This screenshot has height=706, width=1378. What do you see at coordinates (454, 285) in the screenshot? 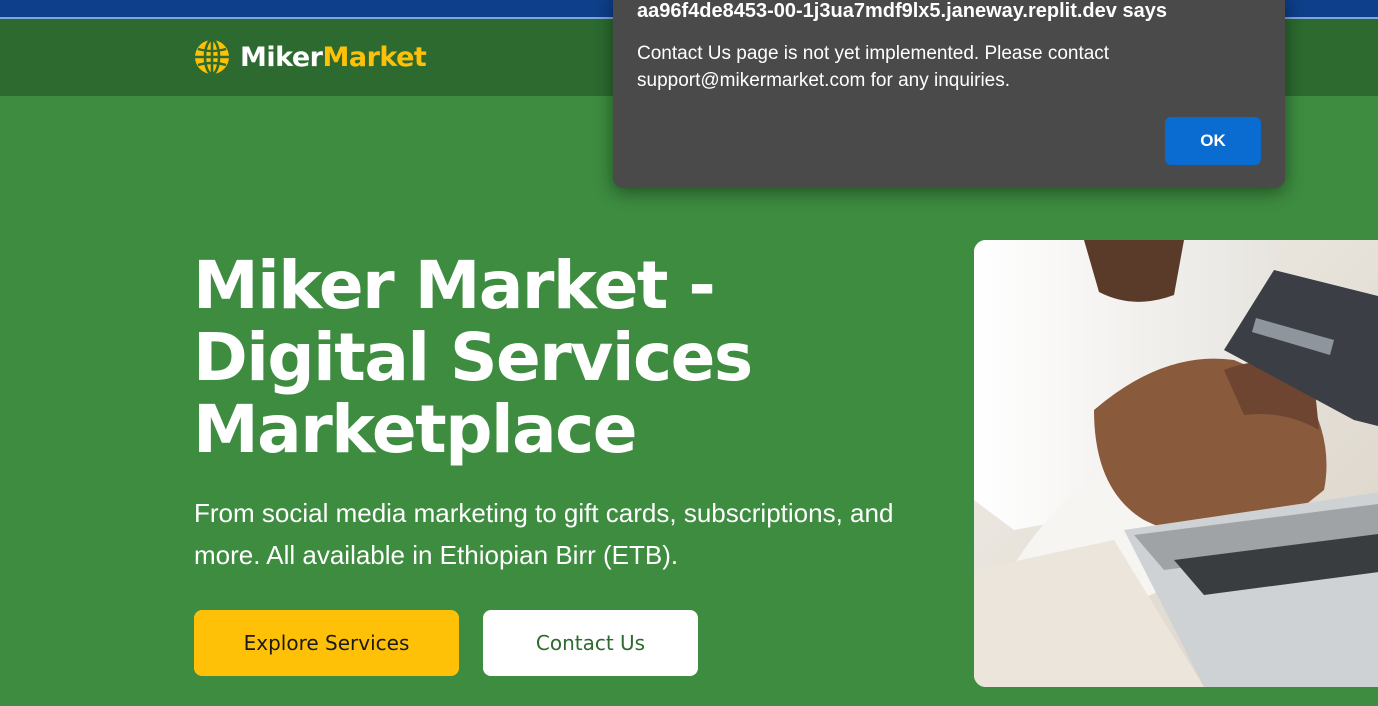
I see `hero-title-line: Miker Market -` at bounding box center [454, 285].